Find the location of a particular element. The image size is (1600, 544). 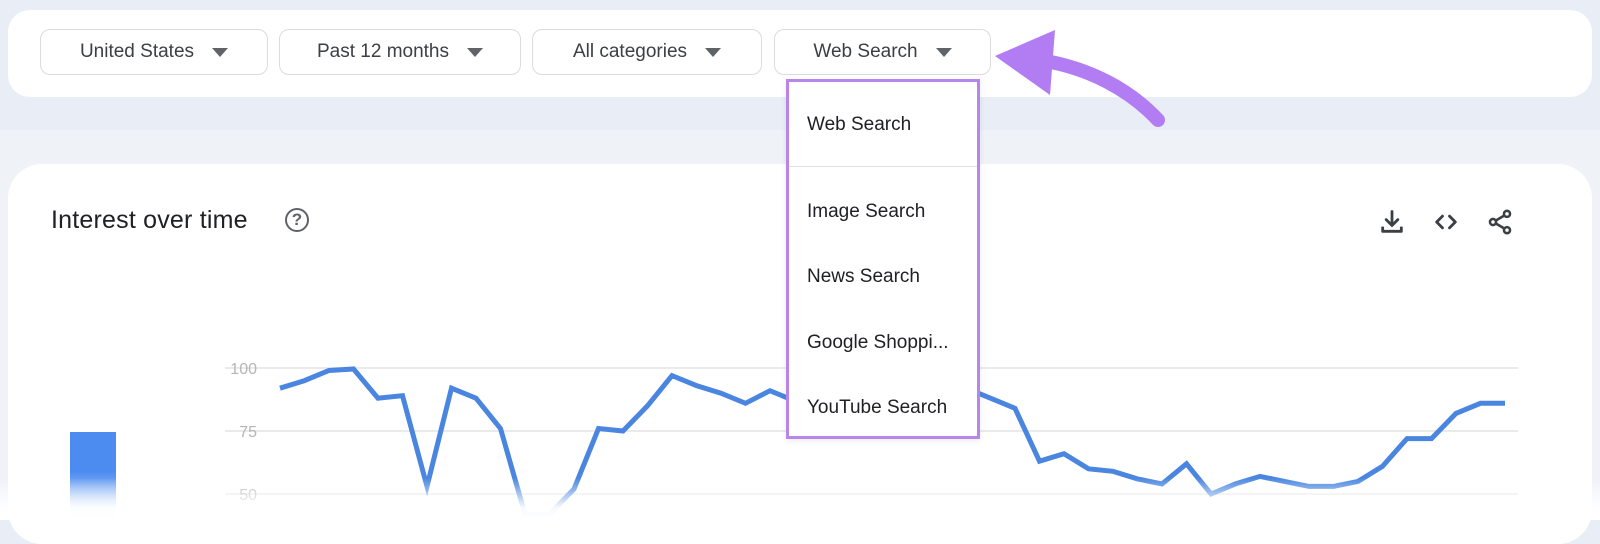

dropdown-option-image-search: Image Search is located at coordinates (866, 212).